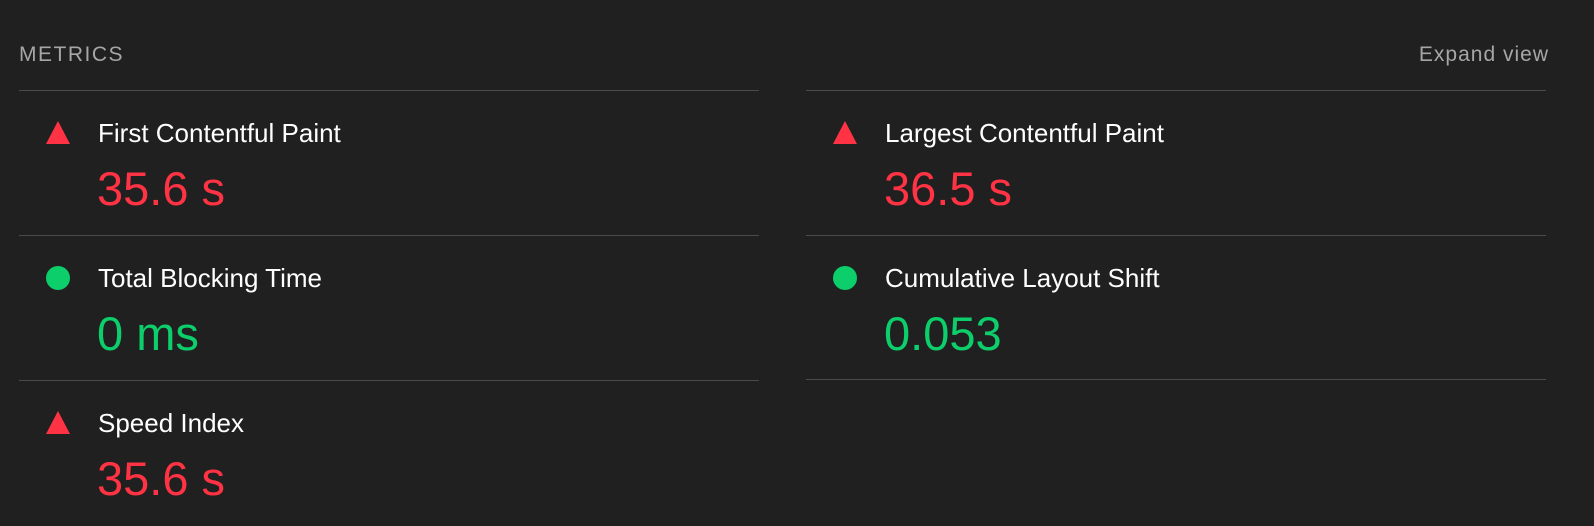 This screenshot has height=526, width=1594. Describe the element at coordinates (1176, 307) in the screenshot. I see `metric-cumulative-layout-shift: Cumulative Layout Shift 0.053` at that location.